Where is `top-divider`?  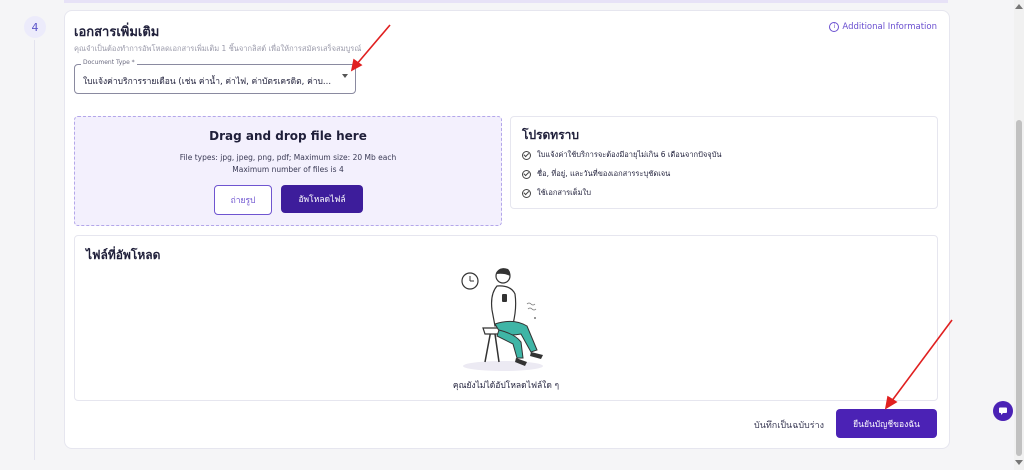
top-divider is located at coordinates (506, 1).